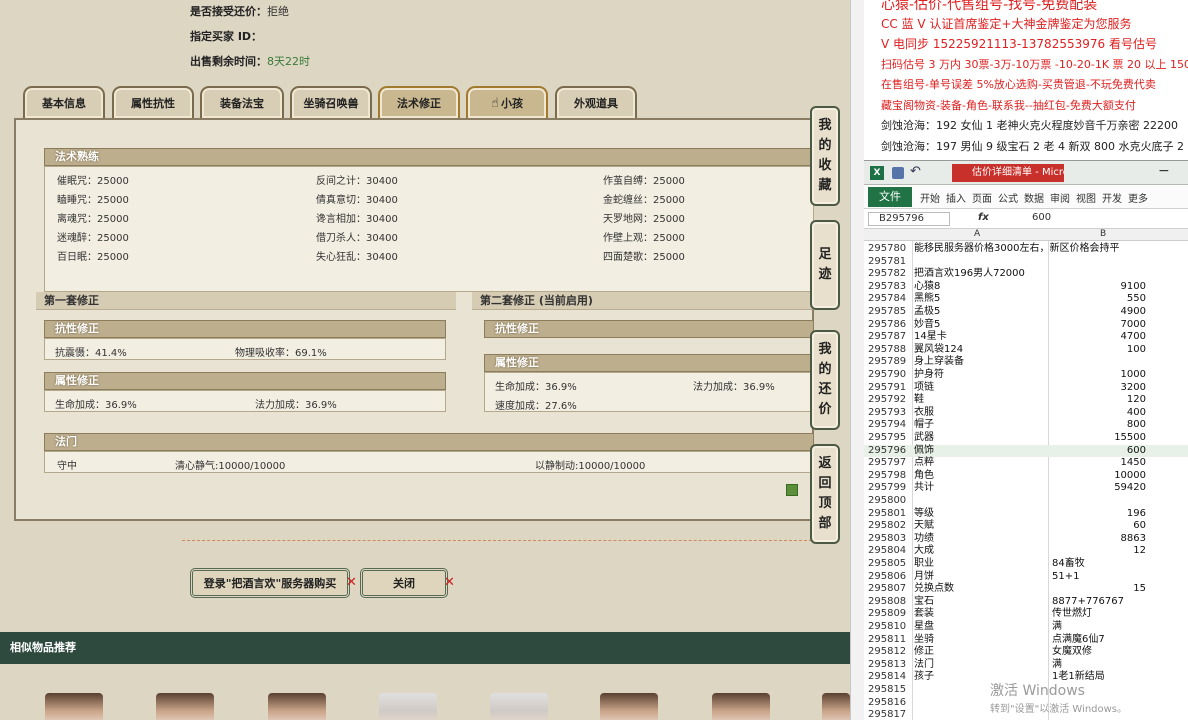 The width and height of the screenshot is (1188, 720). Describe the element at coordinates (1026, 388) in the screenshot. I see `excel-row: 295791 项链 3200` at that location.